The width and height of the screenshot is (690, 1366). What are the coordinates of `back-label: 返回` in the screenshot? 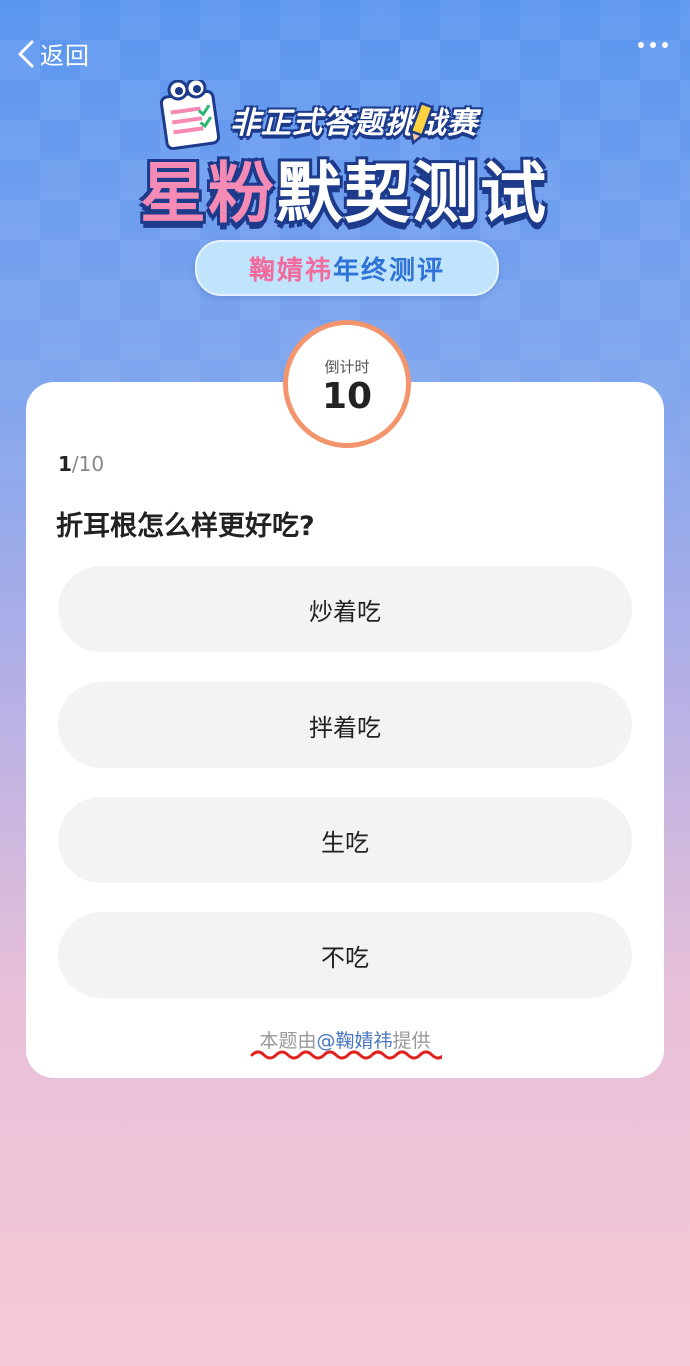 It's located at (65, 56).